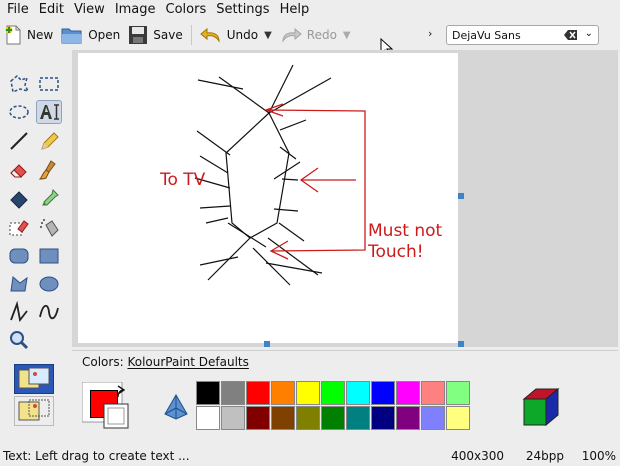 The image size is (620, 466). Describe the element at coordinates (105, 362) in the screenshot. I see `colors-title-prefix: Colors:` at that location.